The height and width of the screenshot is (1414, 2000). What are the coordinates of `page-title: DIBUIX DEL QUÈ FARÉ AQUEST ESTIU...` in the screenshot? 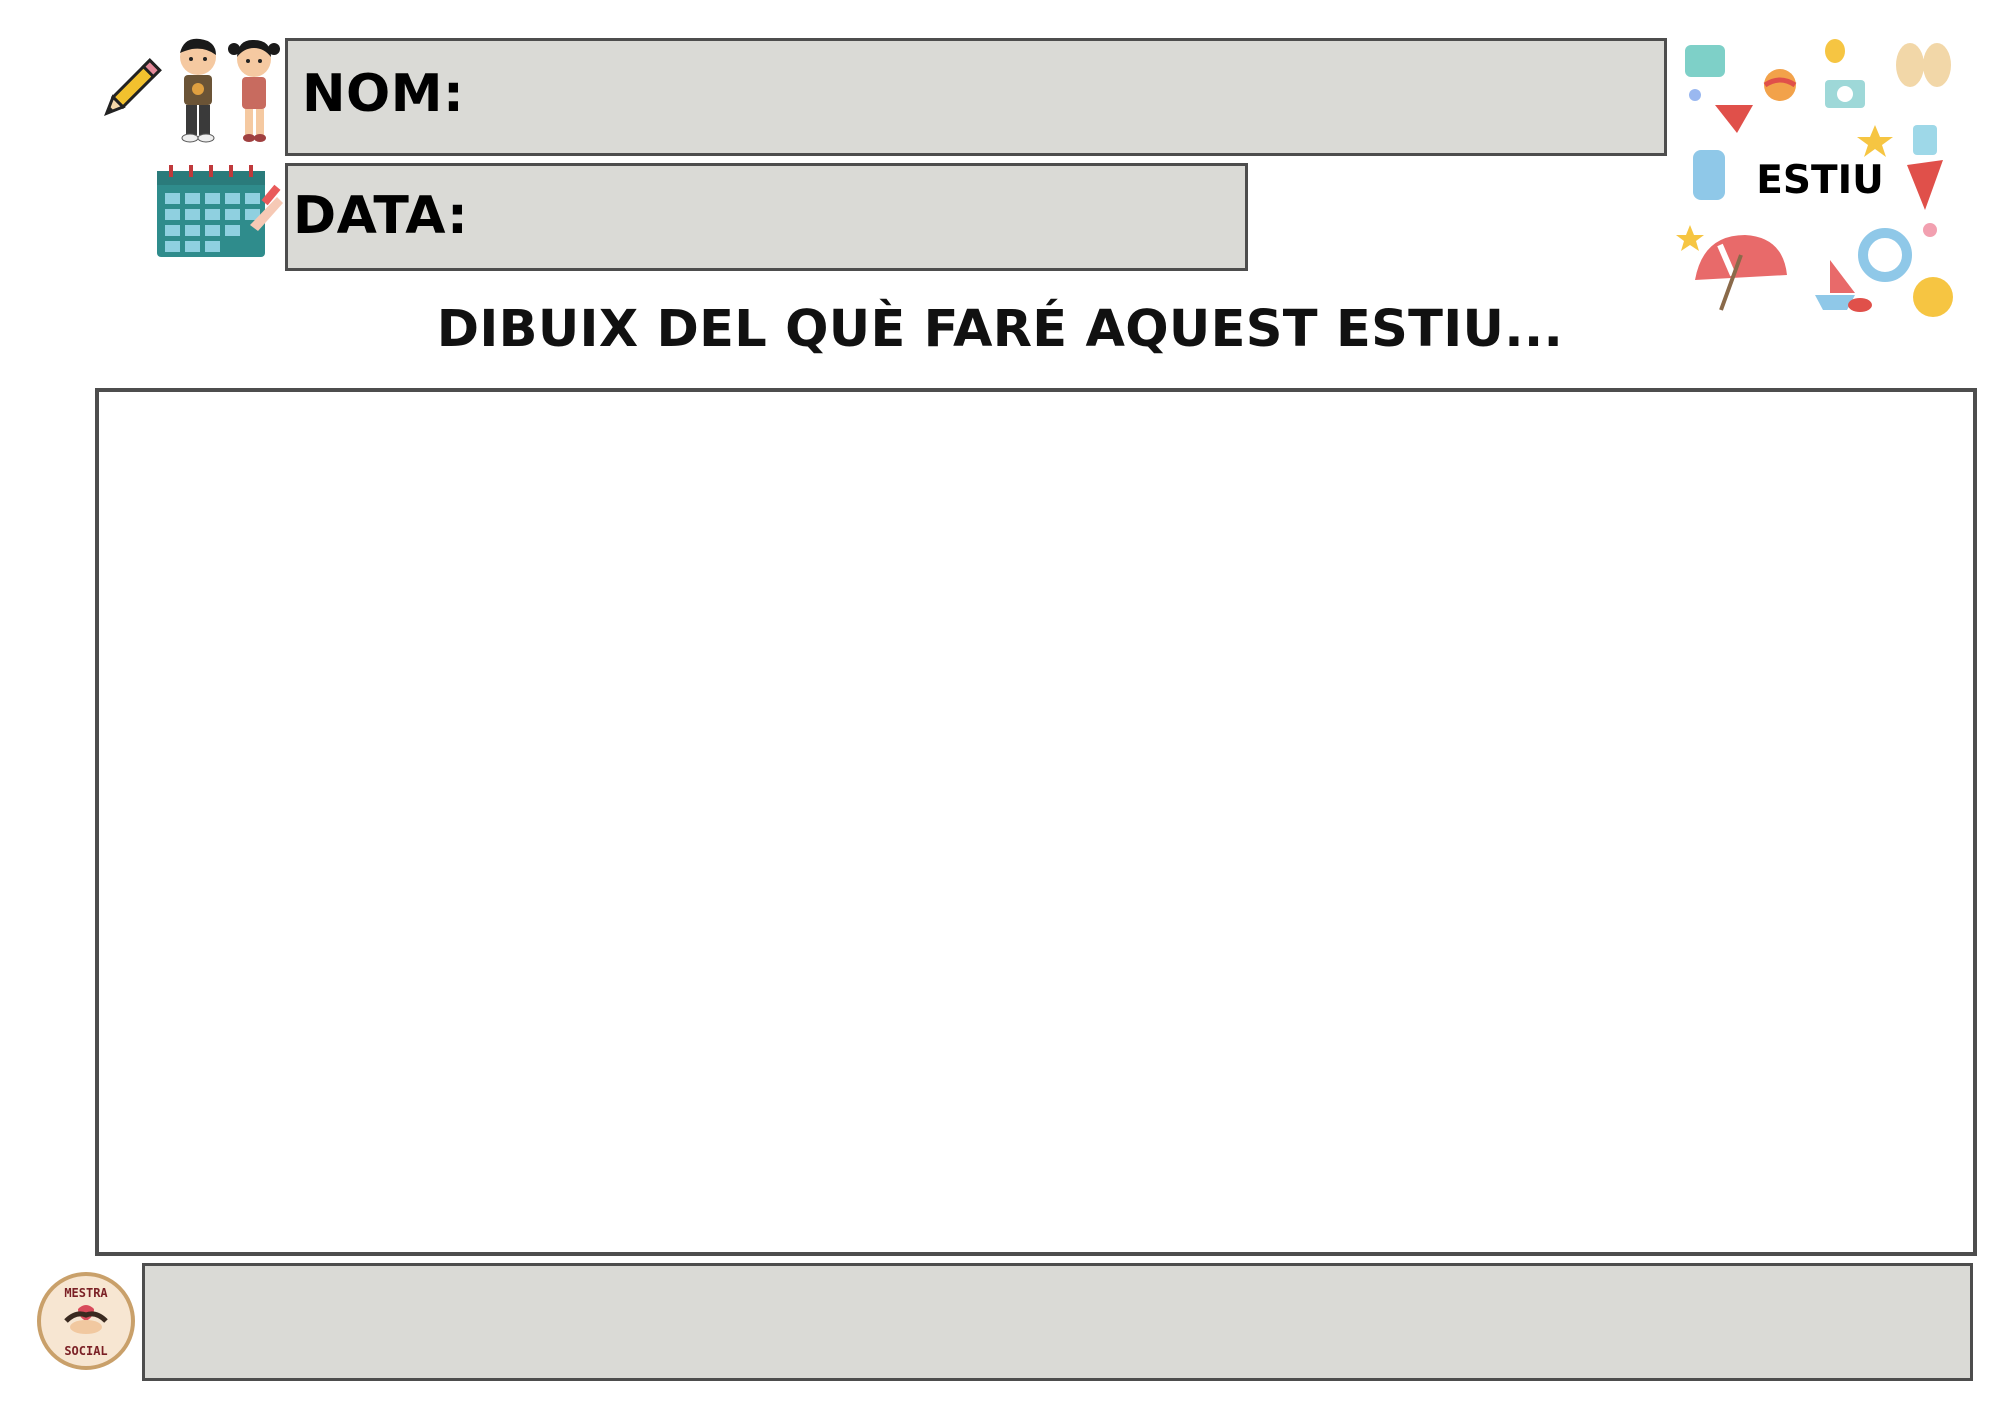 It's located at (1000, 329).